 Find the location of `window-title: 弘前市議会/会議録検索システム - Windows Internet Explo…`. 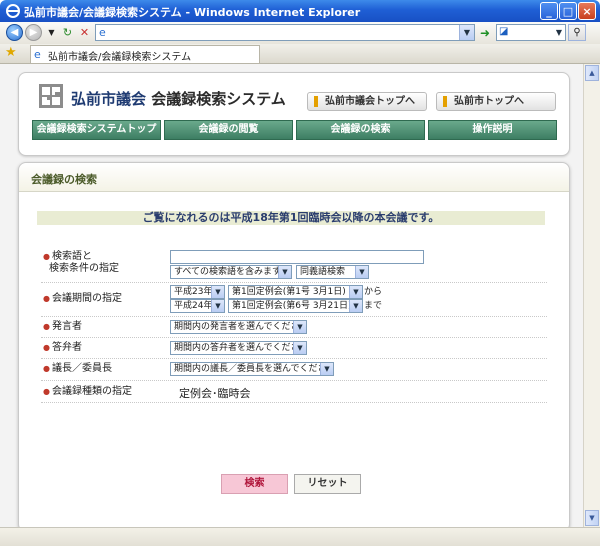

window-title: 弘前市議会/会議録検索システム - Windows Internet Explo… is located at coordinates (192, 12).